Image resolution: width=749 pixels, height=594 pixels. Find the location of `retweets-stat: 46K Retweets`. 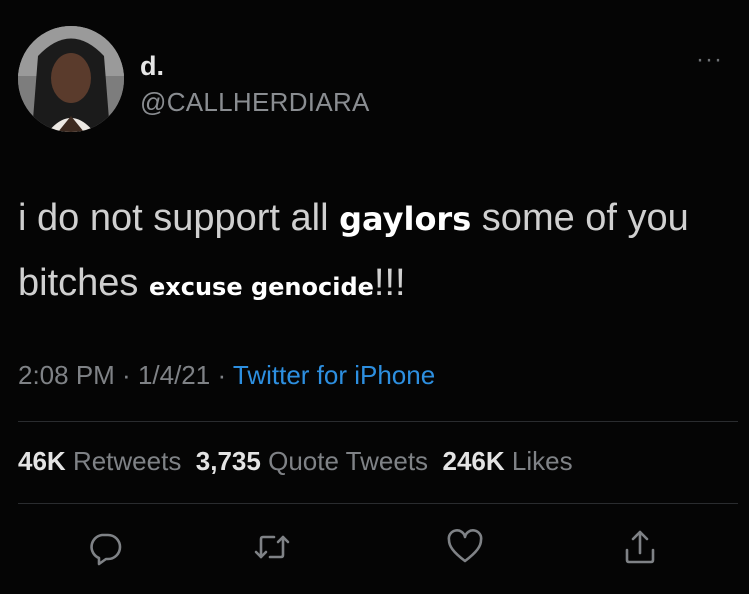

retweets-stat: 46K Retweets is located at coordinates (99, 461).